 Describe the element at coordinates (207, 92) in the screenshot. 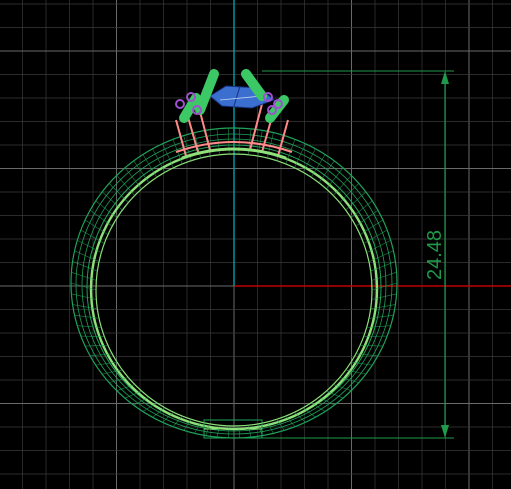

I see `prong` at that location.